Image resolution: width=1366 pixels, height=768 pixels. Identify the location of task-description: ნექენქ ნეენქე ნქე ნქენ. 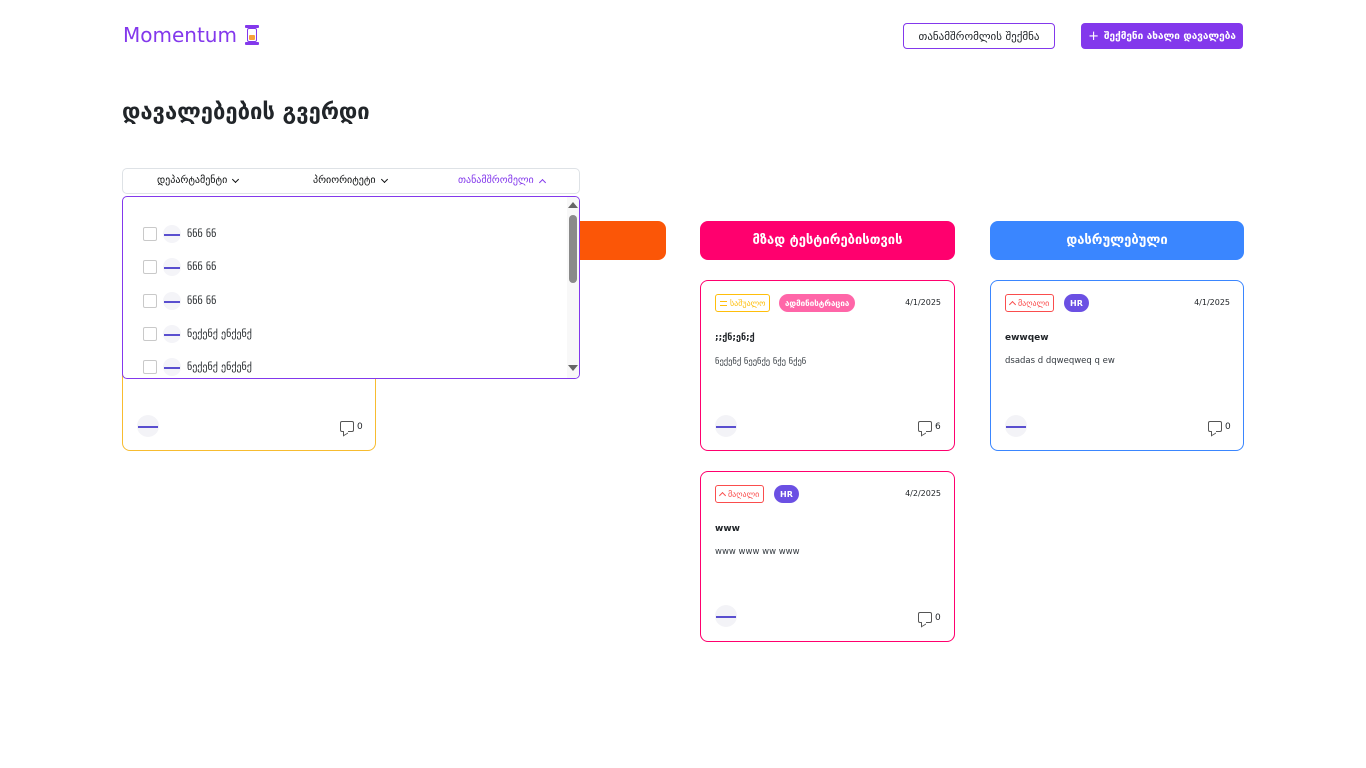
(761, 362).